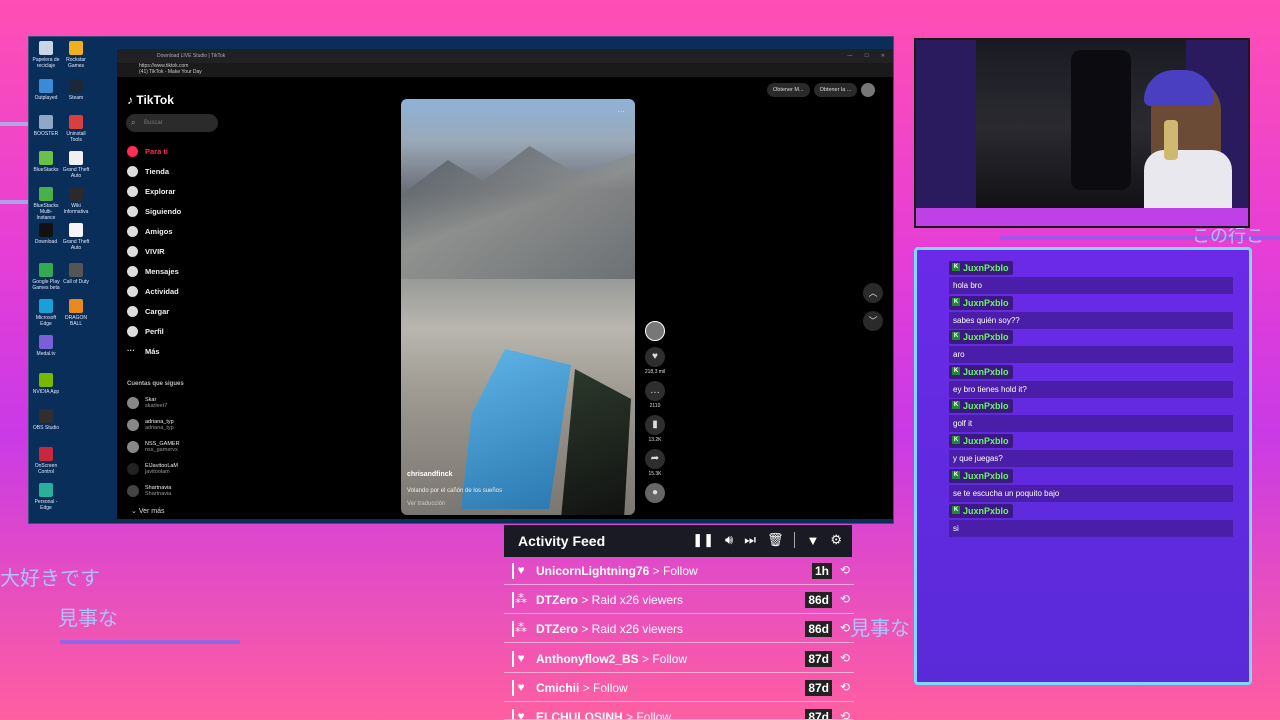 The width and height of the screenshot is (1280, 720). What do you see at coordinates (655, 493) in the screenshot?
I see `music-disc-icon: ●` at bounding box center [655, 493].